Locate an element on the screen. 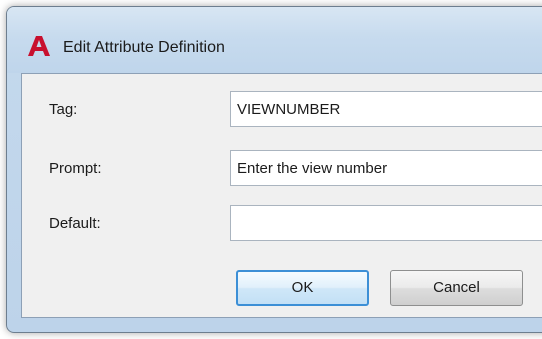  default-label: Default: is located at coordinates (75, 223).